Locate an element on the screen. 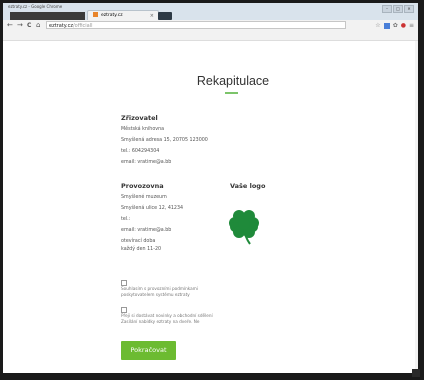 The image size is (424, 380). favicon-icon is located at coordinates (95, 14).